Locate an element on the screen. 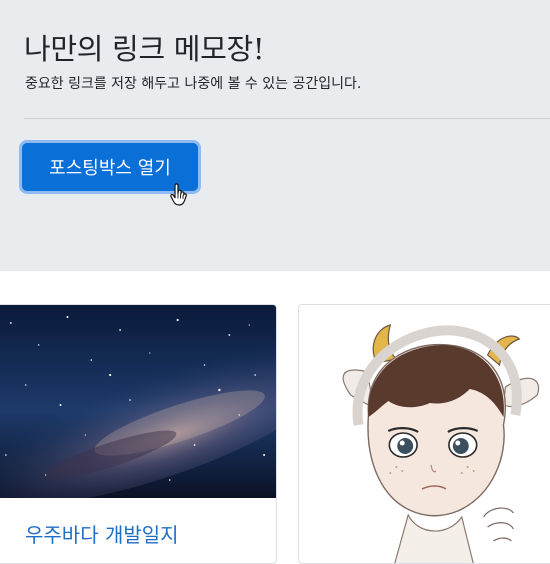 This screenshot has width=550, height=564. divider is located at coordinates (287, 118).